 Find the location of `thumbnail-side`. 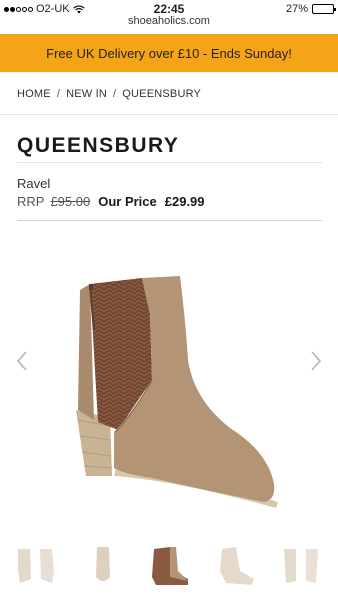

thumbnail-side is located at coordinates (169, 566).